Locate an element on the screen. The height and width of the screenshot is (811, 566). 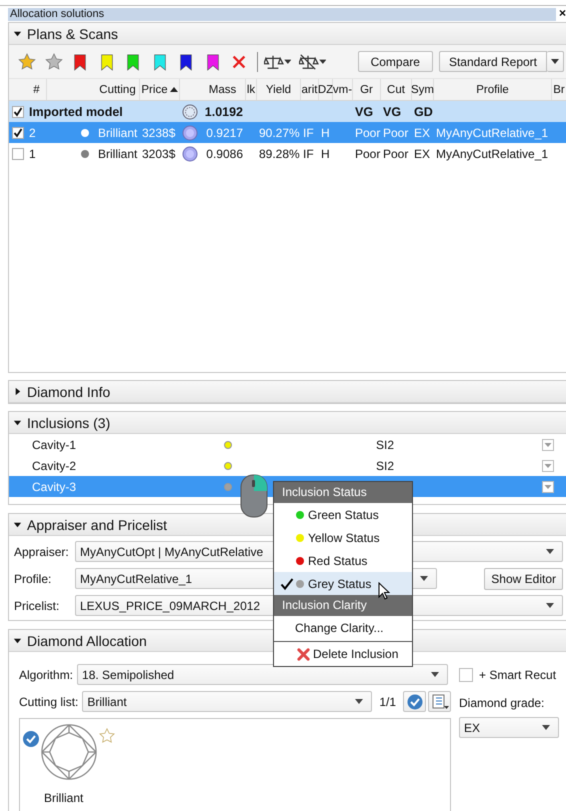
counter-text: 1/1 is located at coordinates (387, 701).